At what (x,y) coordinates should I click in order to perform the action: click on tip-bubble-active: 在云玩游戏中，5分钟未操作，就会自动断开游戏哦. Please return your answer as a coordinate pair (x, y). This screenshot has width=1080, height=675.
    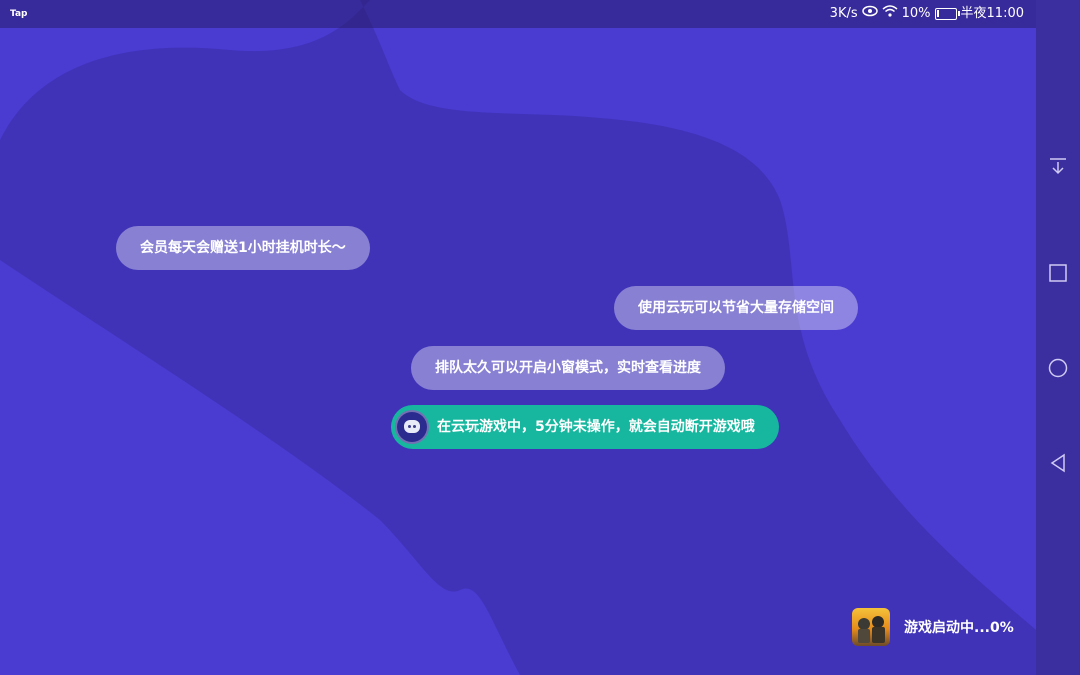
    Looking at the image, I should click on (585, 427).